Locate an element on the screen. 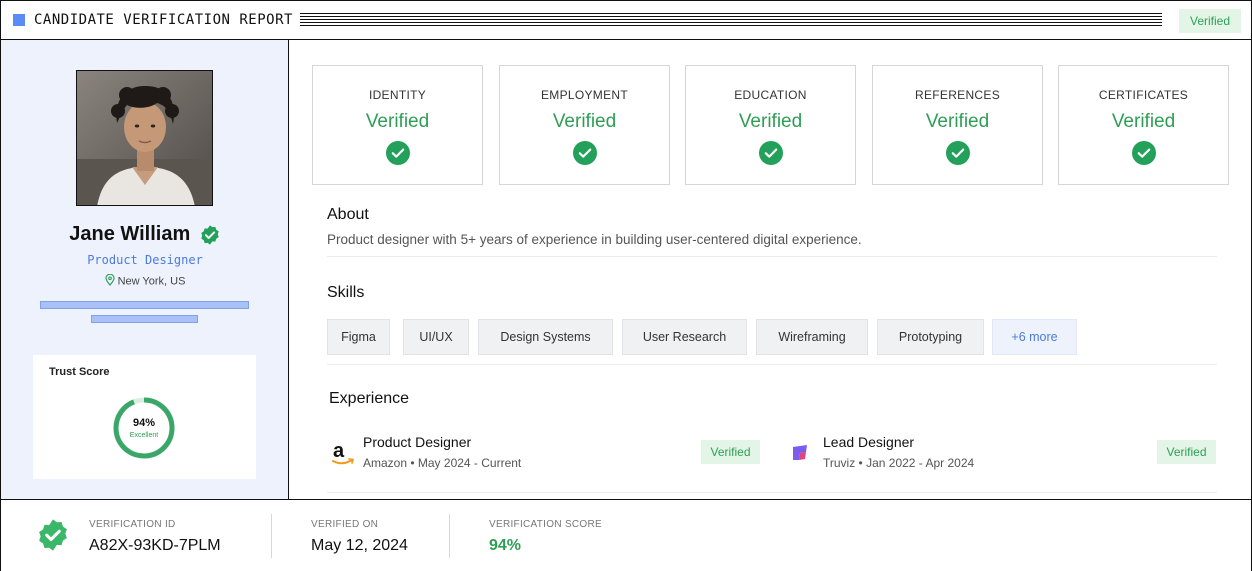 The width and height of the screenshot is (1252, 571). profile-location-text: New York, US is located at coordinates (151, 281).